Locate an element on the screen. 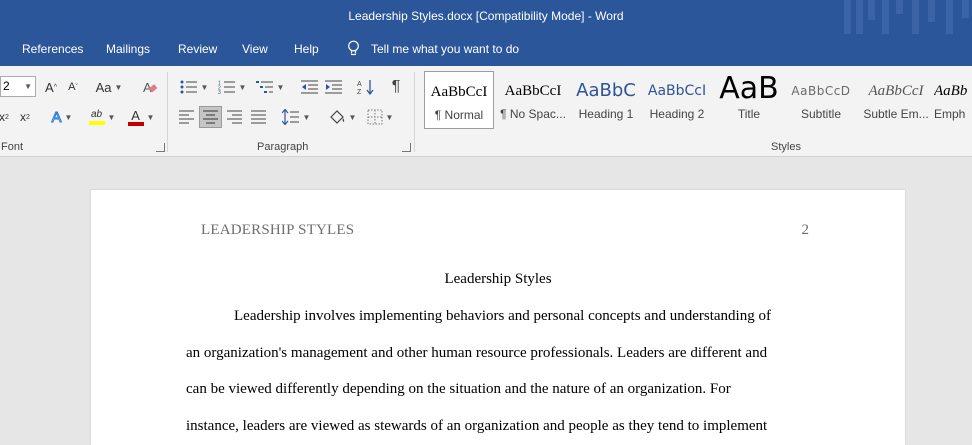 Image resolution: width=972 pixels, height=445 pixels. sort-az-icon: A Z is located at coordinates (365, 87).